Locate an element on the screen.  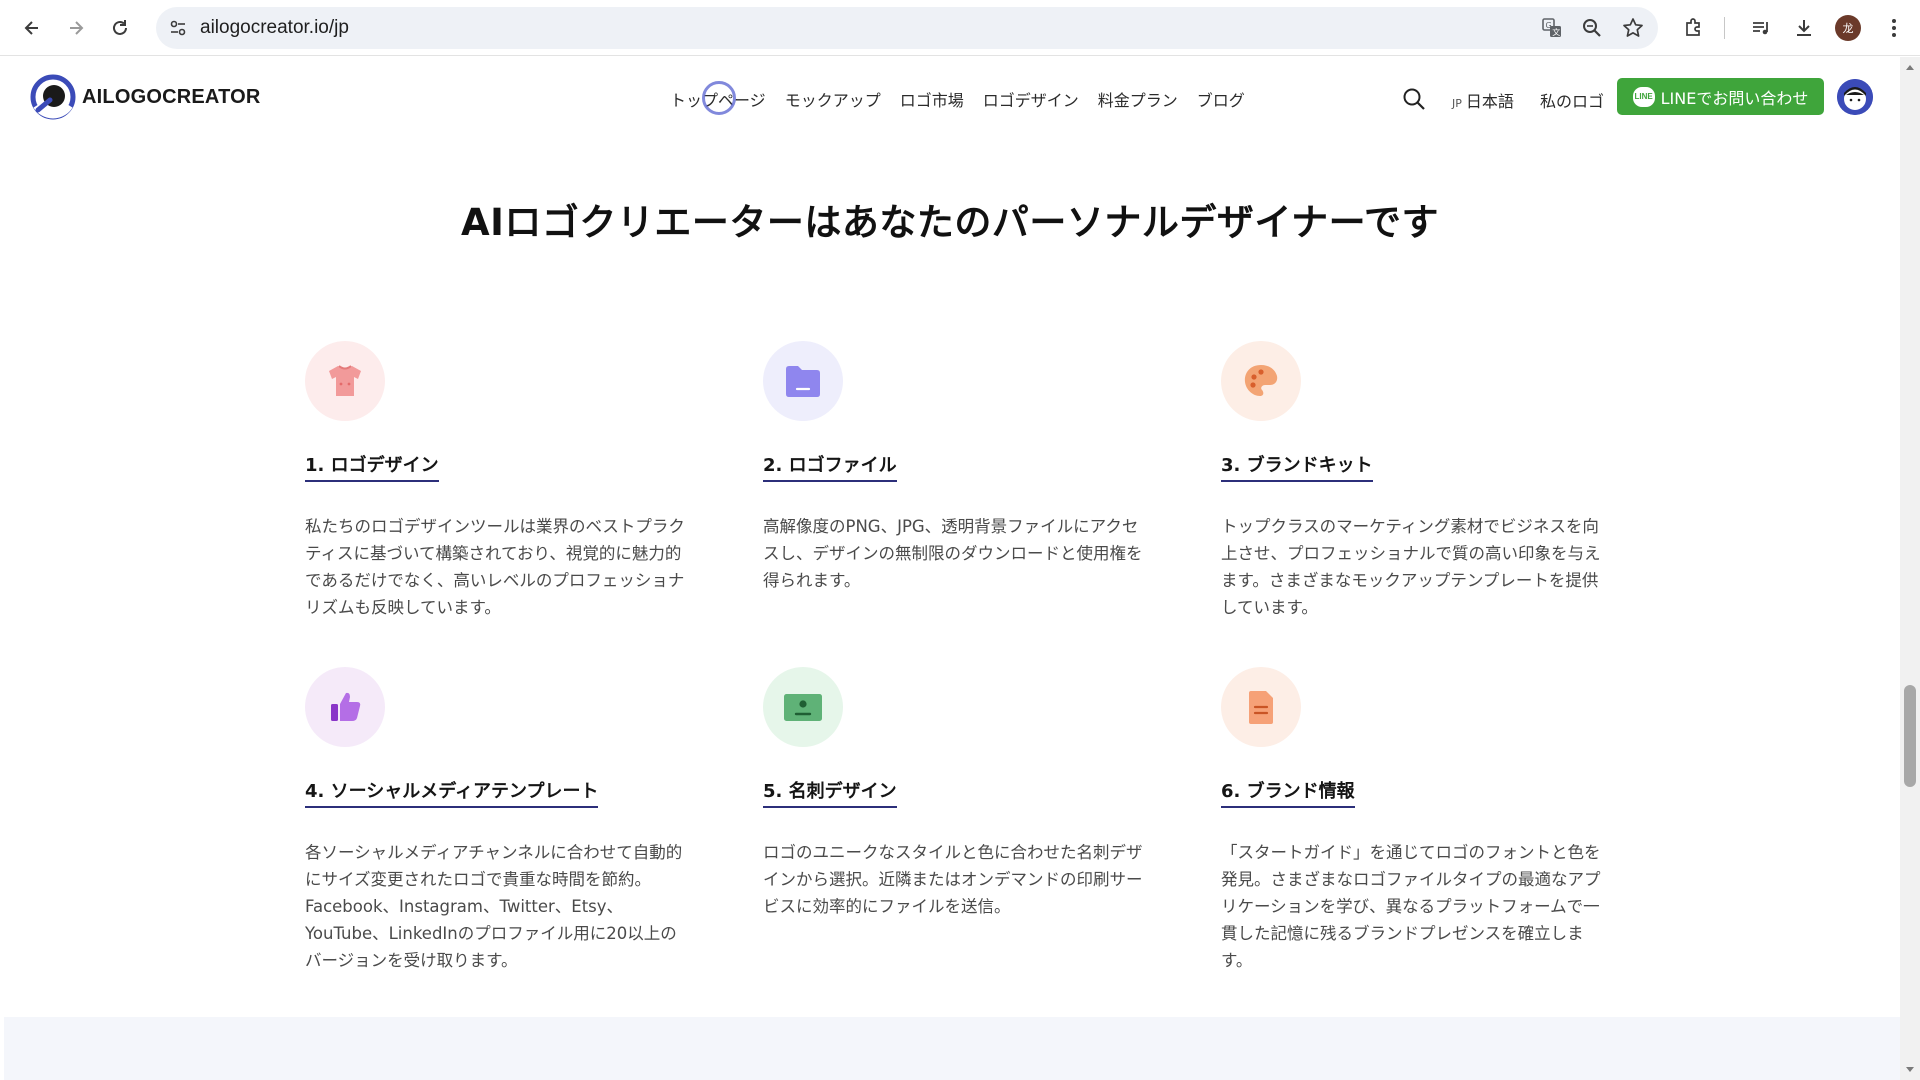
forward-arrow-icon is located at coordinates (77, 28).